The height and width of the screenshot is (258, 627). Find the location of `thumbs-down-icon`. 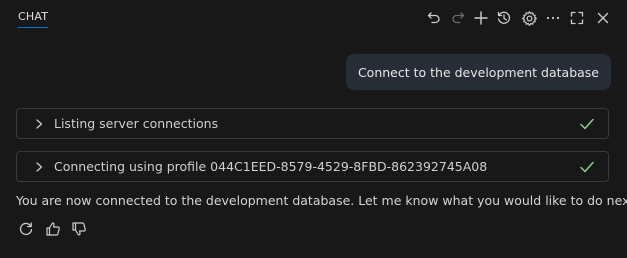

thumbs-down-icon is located at coordinates (79, 229).